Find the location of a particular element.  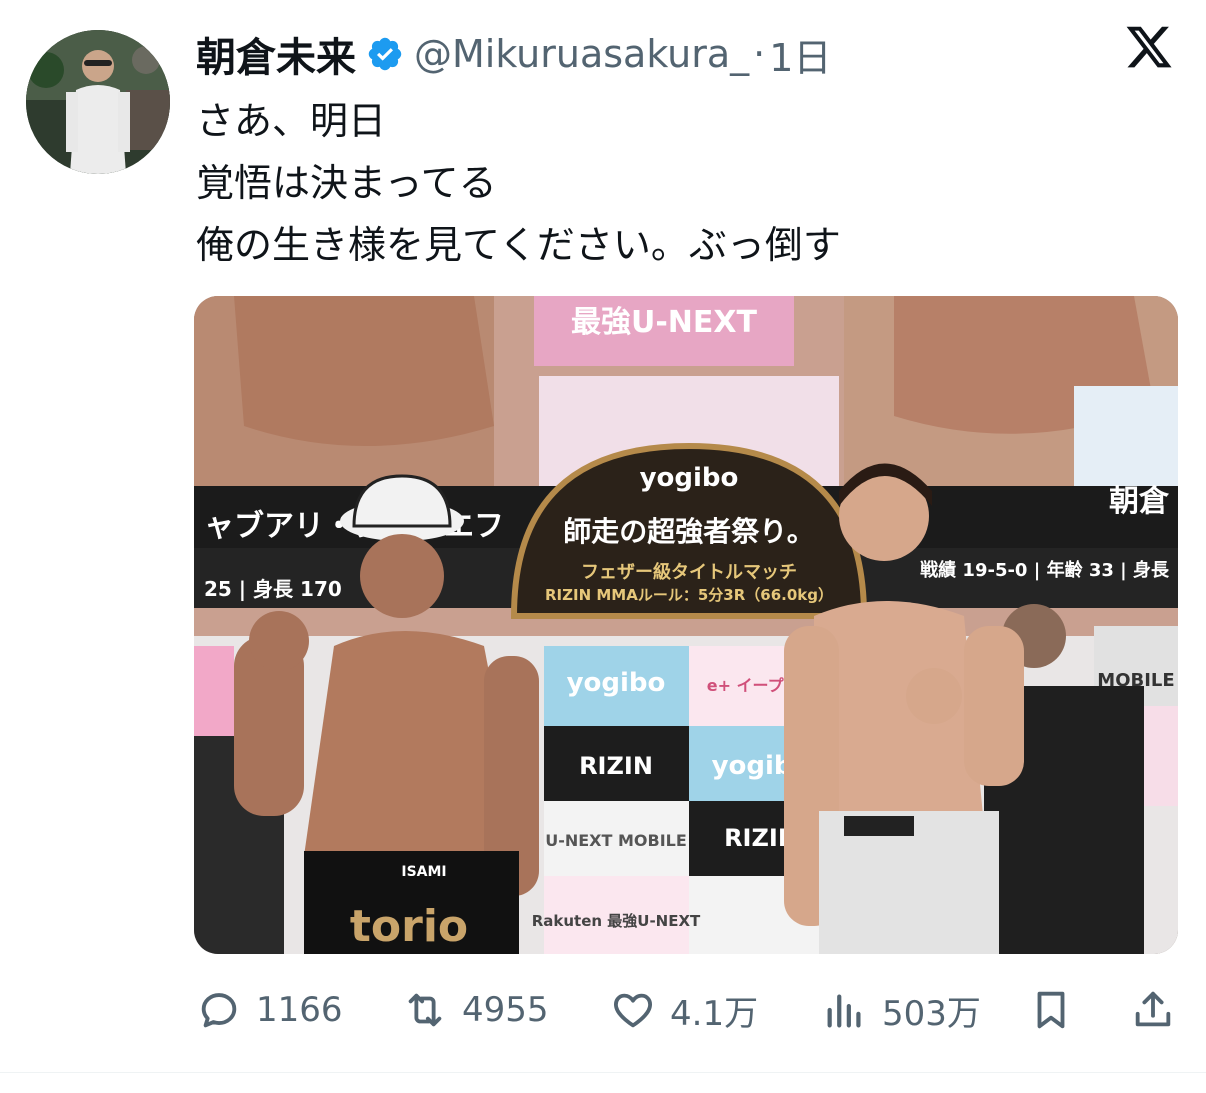

views-icon is located at coordinates (844, 1011).